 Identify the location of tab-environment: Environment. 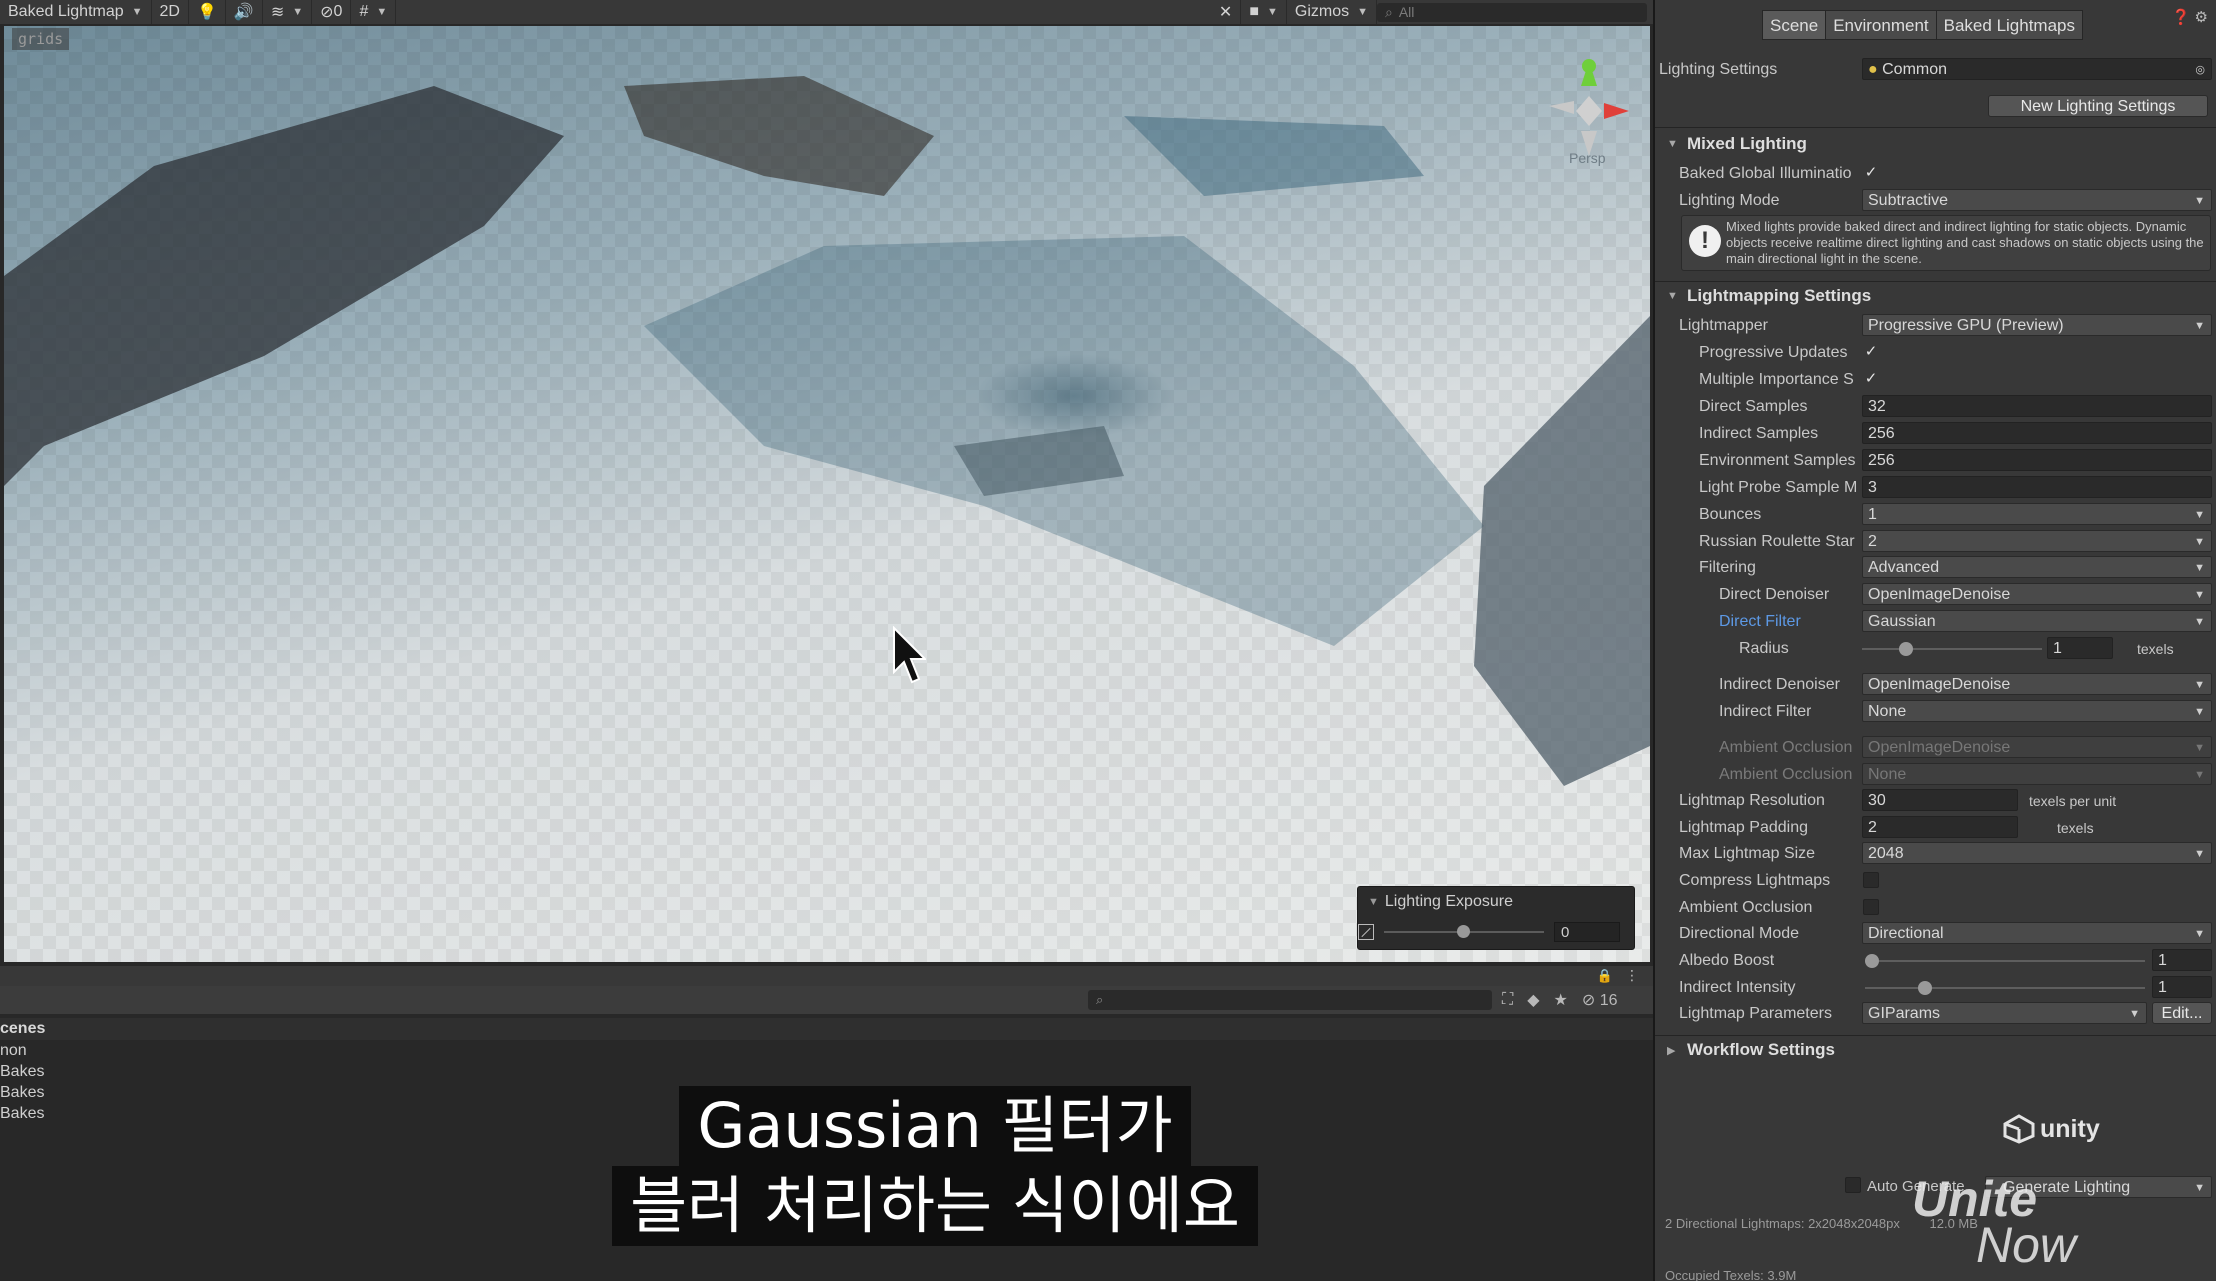
(1881, 25).